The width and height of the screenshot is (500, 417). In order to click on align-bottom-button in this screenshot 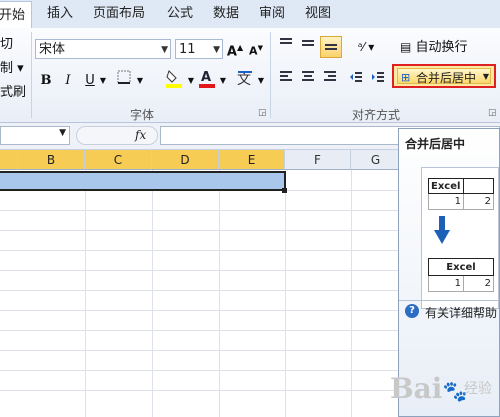, I will do `click(331, 47)`.